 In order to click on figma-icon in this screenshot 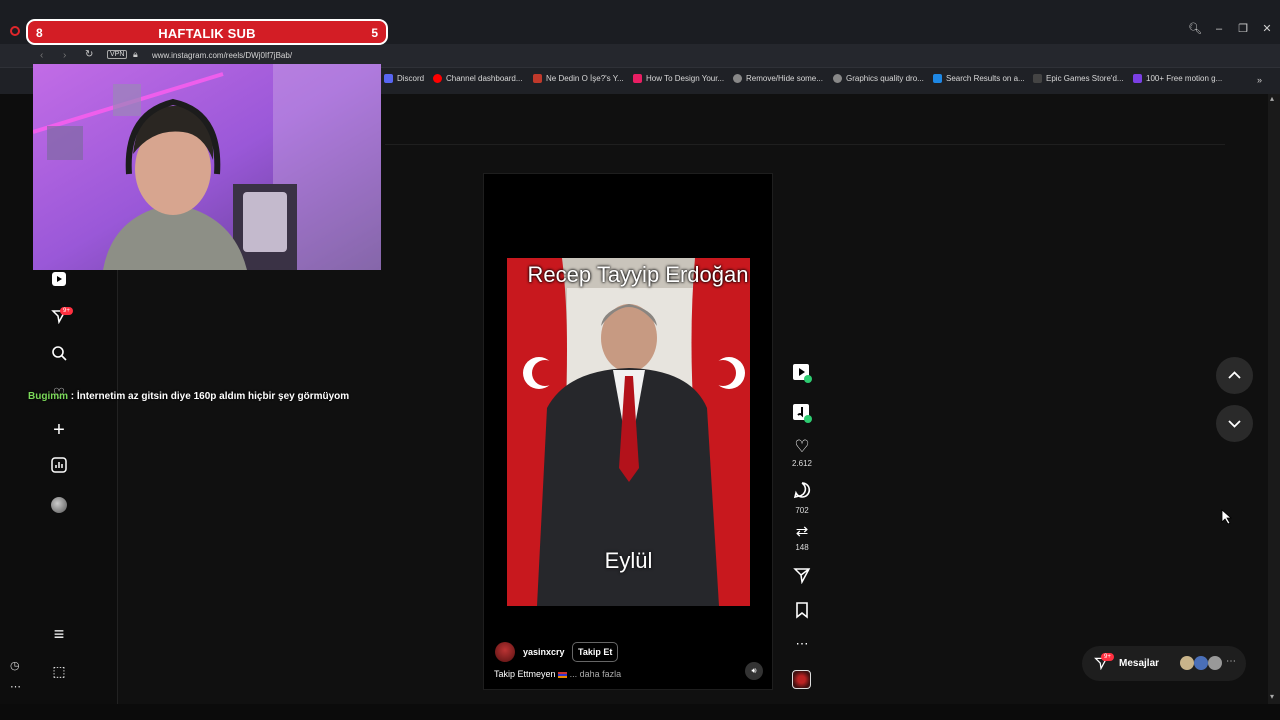, I will do `click(637, 78)`.